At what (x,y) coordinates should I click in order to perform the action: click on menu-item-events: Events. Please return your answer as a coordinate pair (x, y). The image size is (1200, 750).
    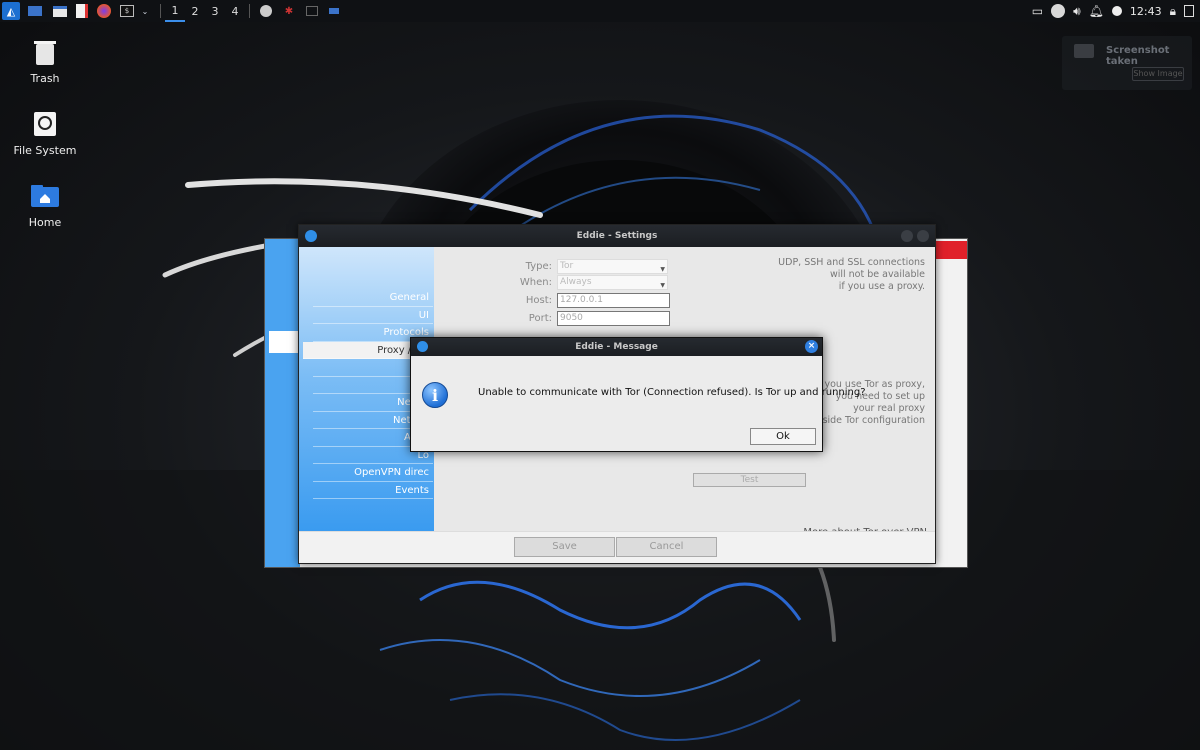
    Looking at the image, I should click on (373, 490).